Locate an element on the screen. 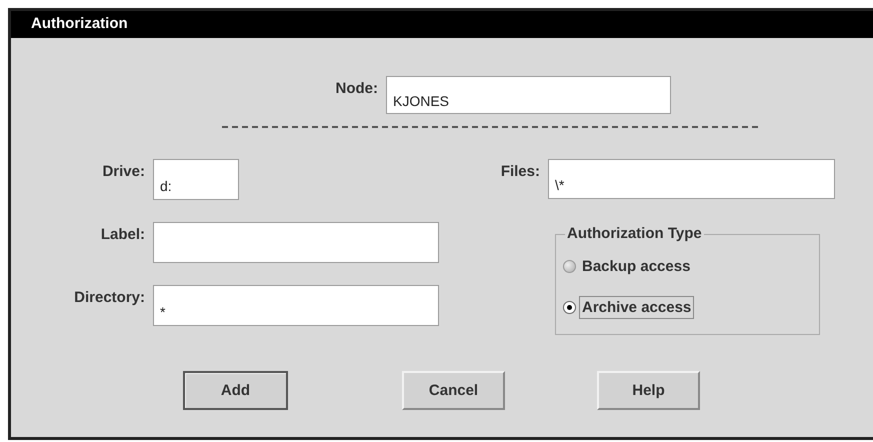 This screenshot has height=442, width=873. input-field: * is located at coordinates (296, 305).